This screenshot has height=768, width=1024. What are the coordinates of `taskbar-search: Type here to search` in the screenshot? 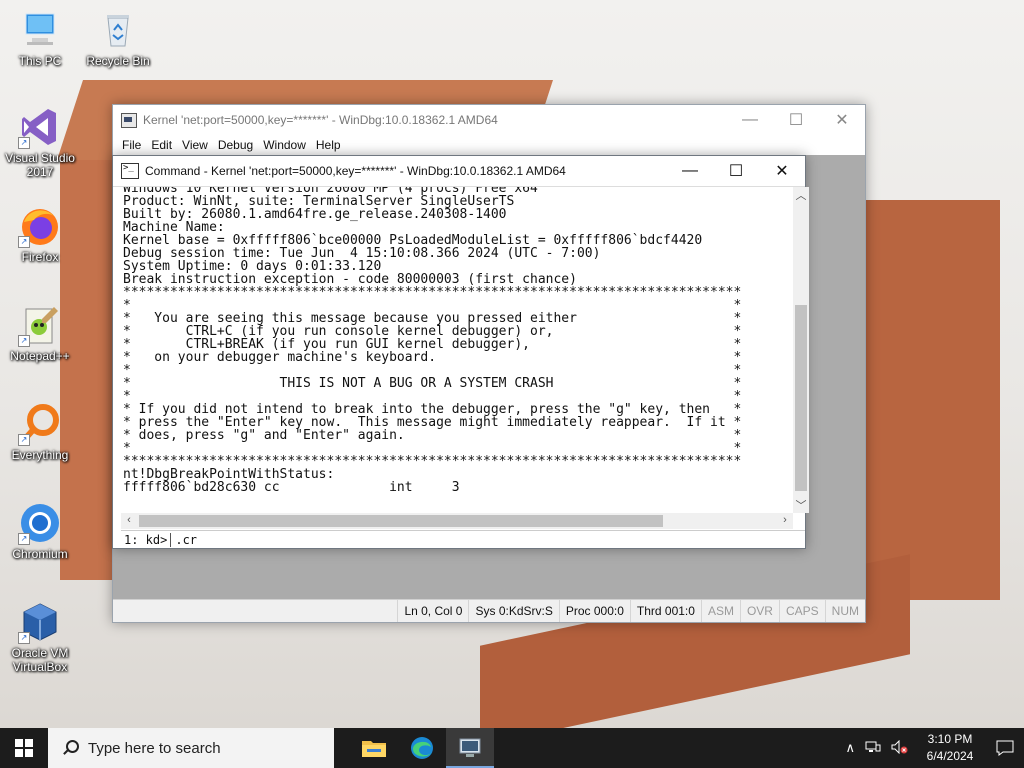 It's located at (191, 748).